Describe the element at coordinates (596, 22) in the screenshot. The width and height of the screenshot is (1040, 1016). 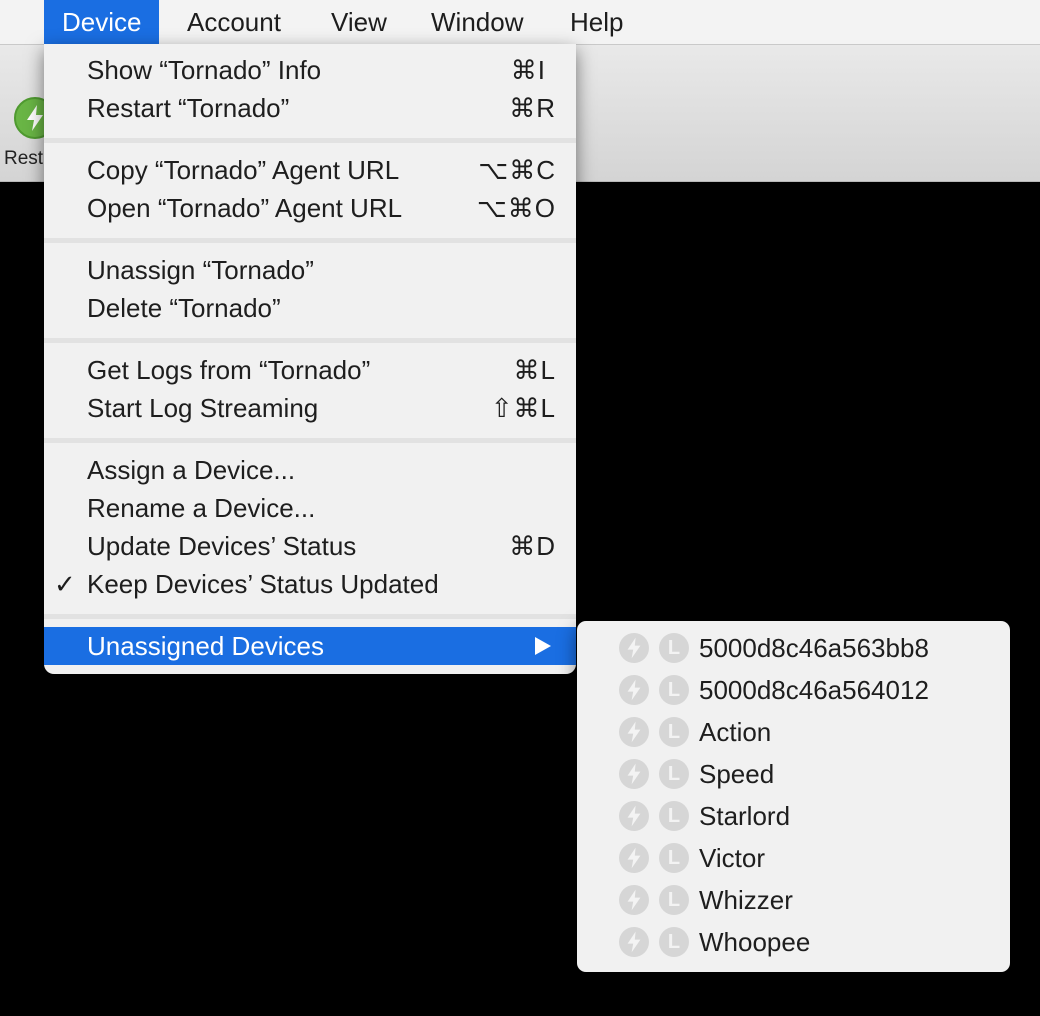
I see `menu-help: Help` at that location.